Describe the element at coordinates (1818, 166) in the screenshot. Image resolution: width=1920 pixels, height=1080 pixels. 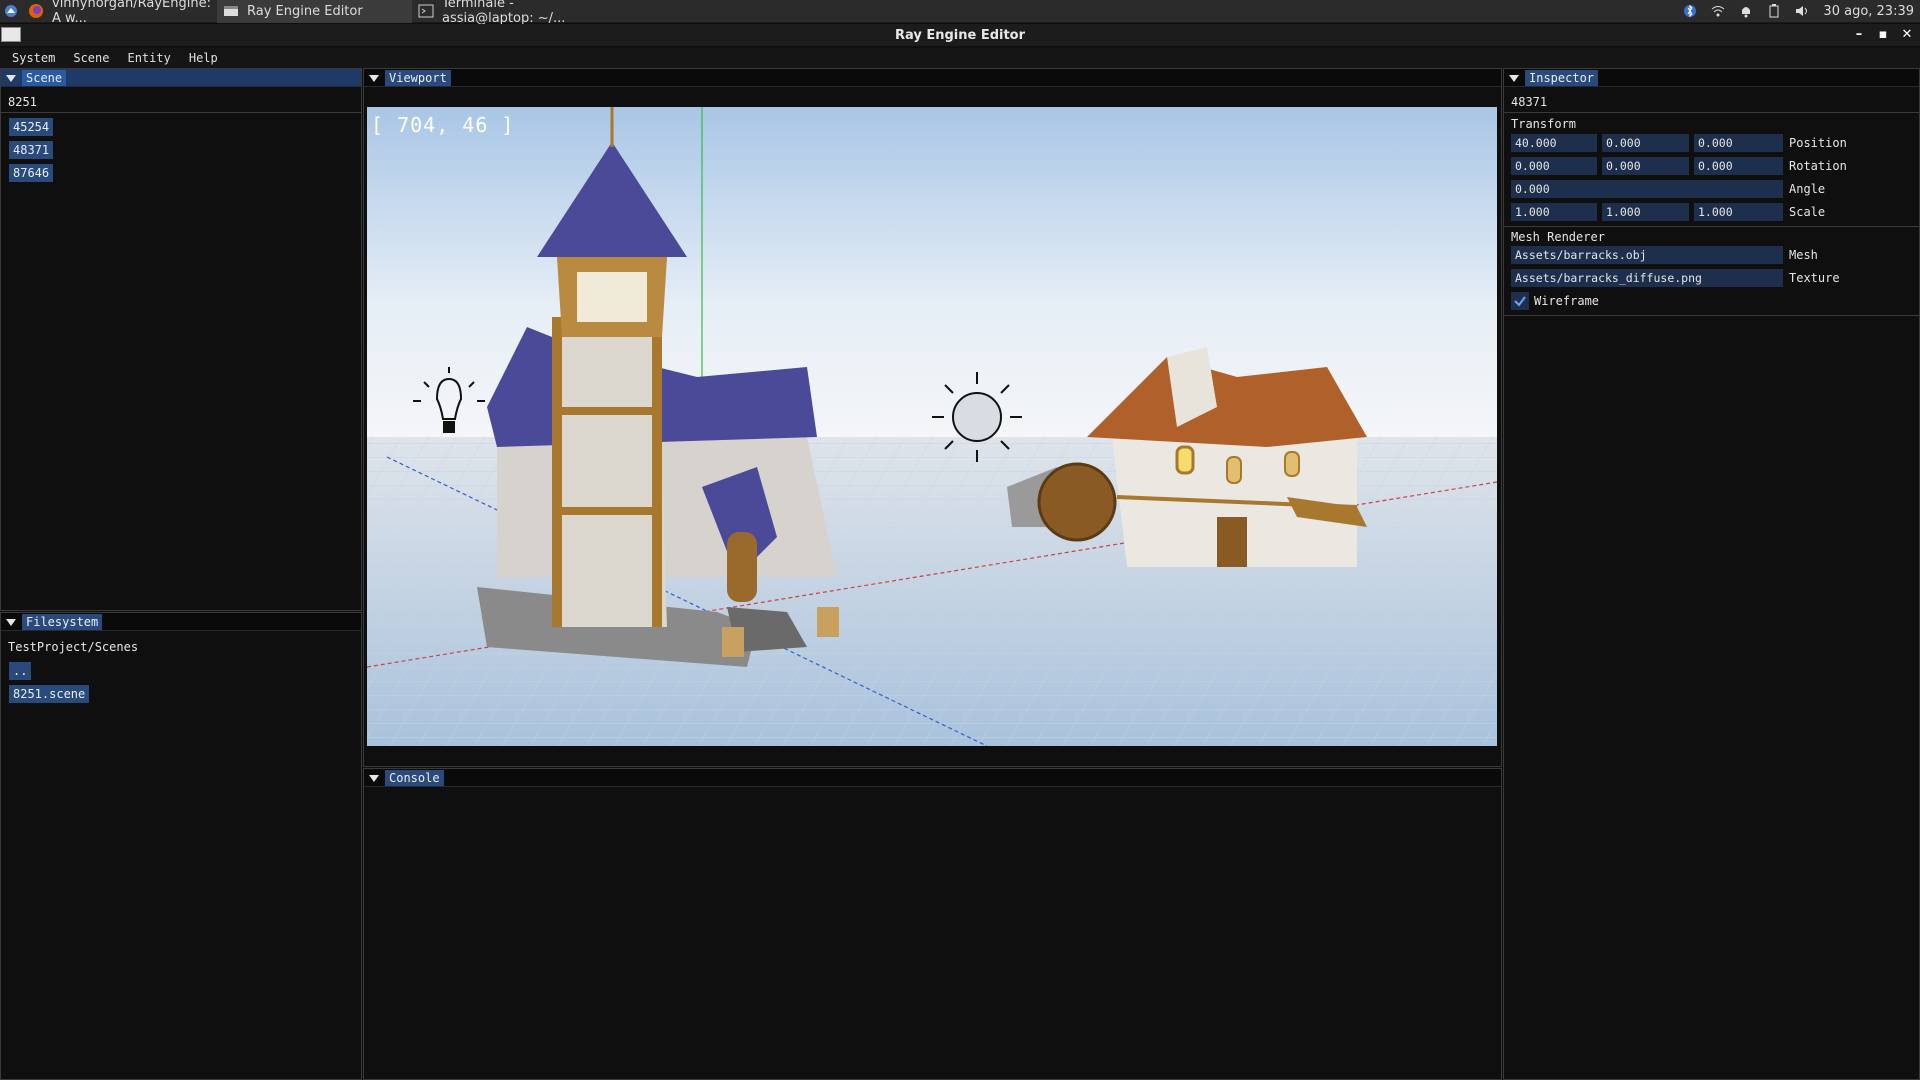
I see `rotation-label: Rotation` at that location.